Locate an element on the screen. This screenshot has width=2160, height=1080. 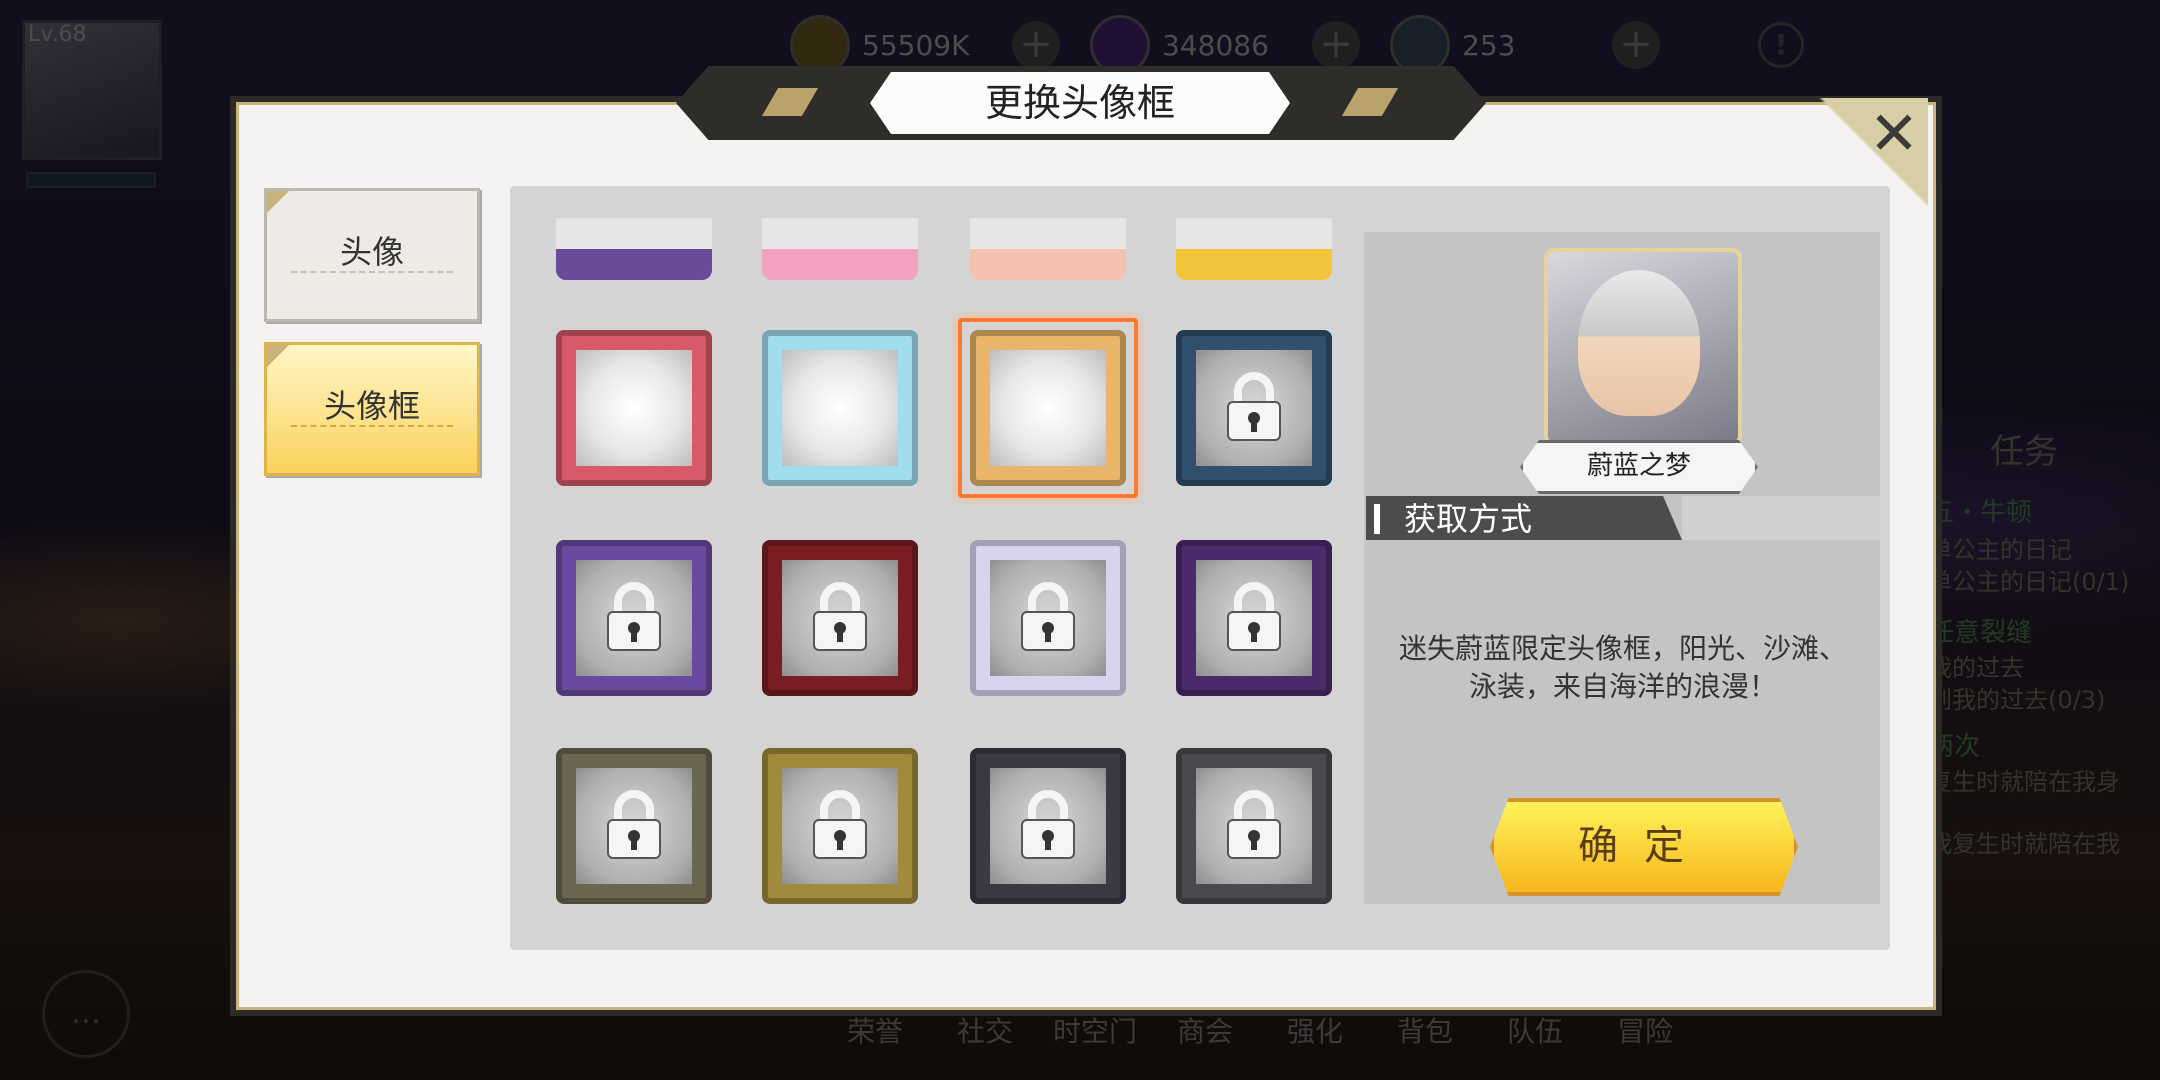
preview-character-portrait is located at coordinates (1639, 343).